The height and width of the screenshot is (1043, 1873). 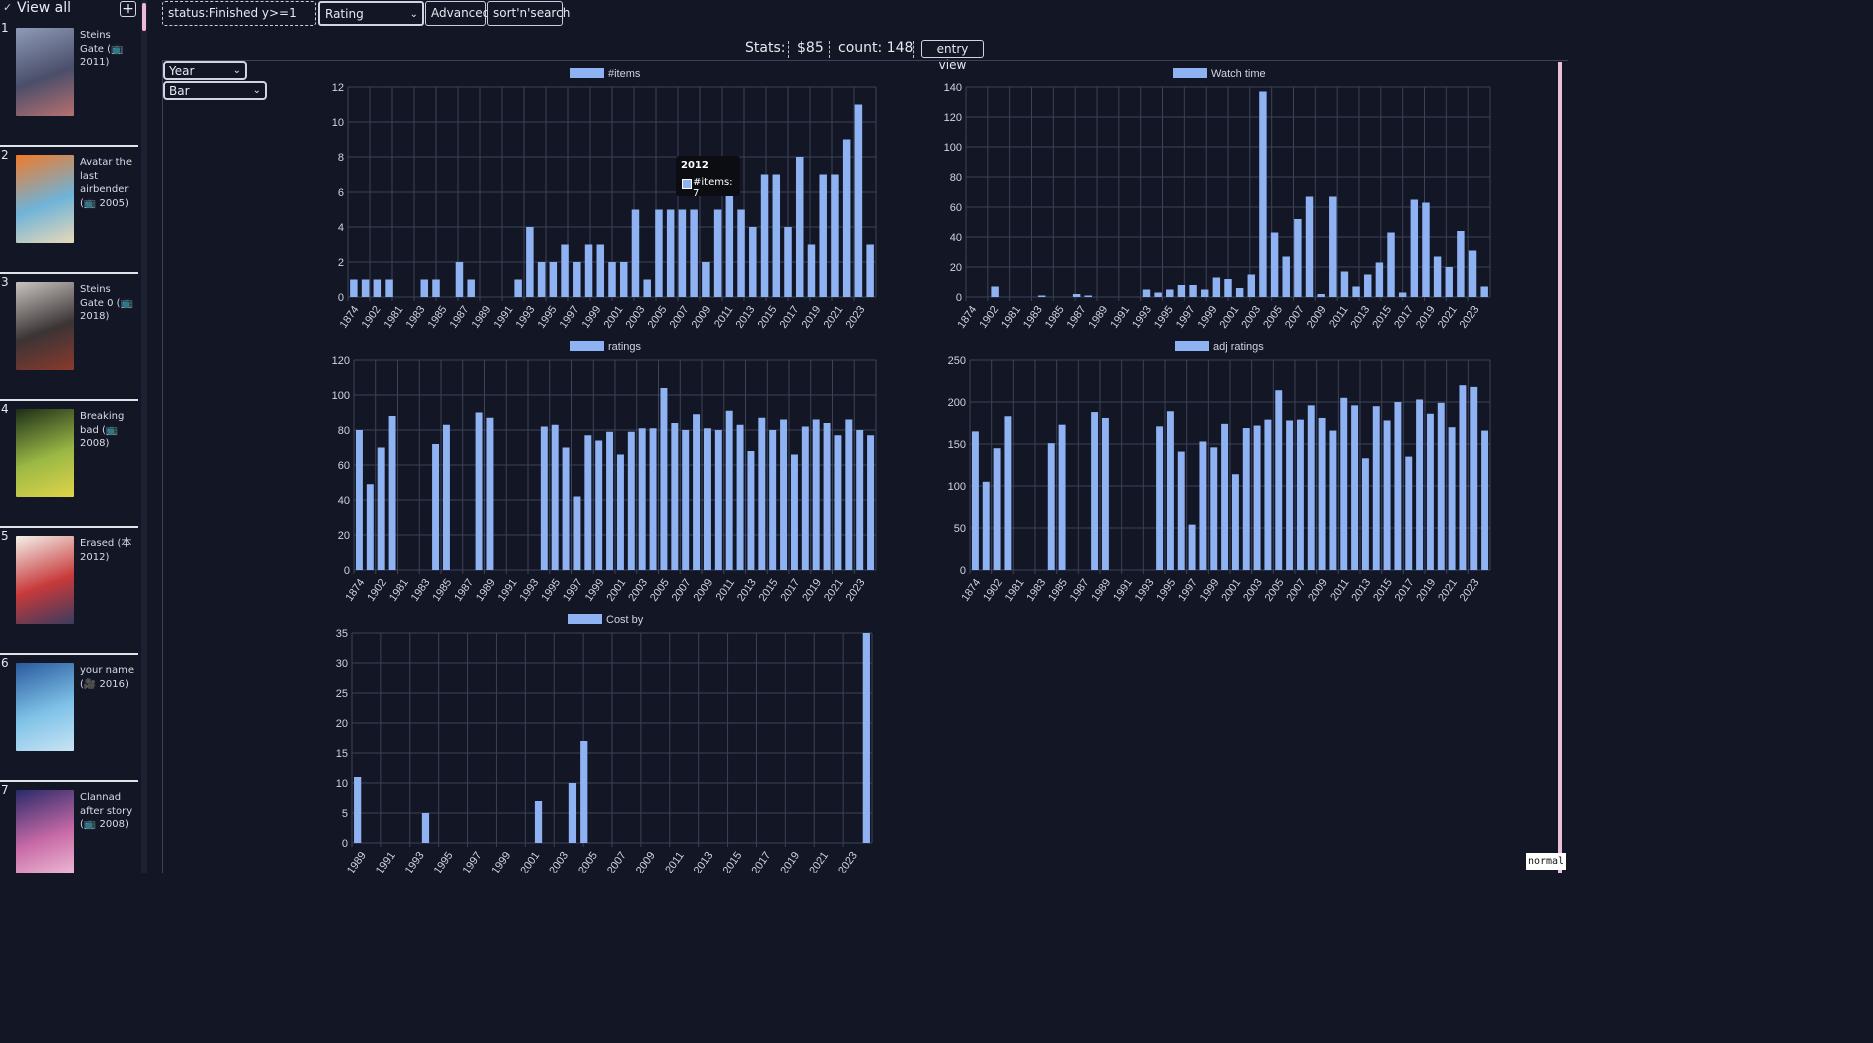 What do you see at coordinates (350, 317) in the screenshot?
I see `x-tick-label: 1874` at bounding box center [350, 317].